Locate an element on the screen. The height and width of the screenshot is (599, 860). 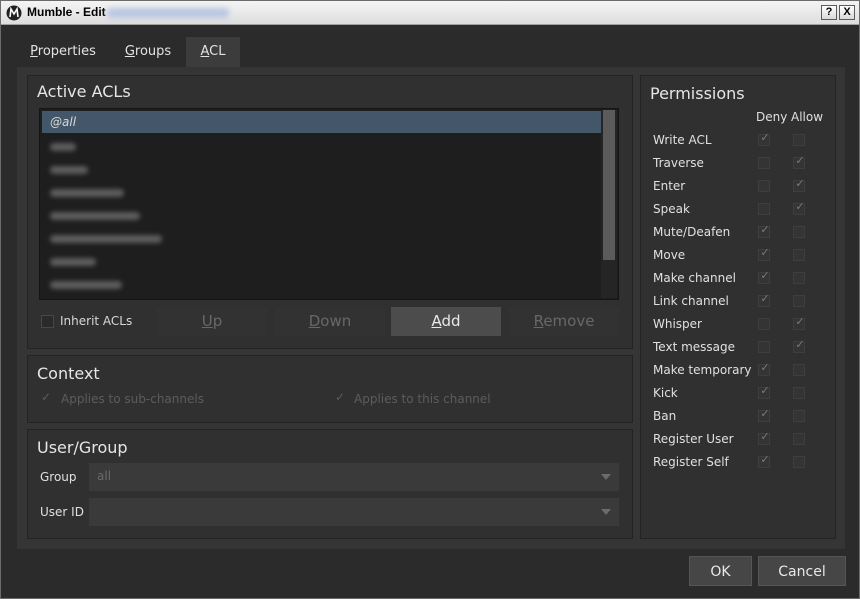
group-value: all is located at coordinates (104, 476).